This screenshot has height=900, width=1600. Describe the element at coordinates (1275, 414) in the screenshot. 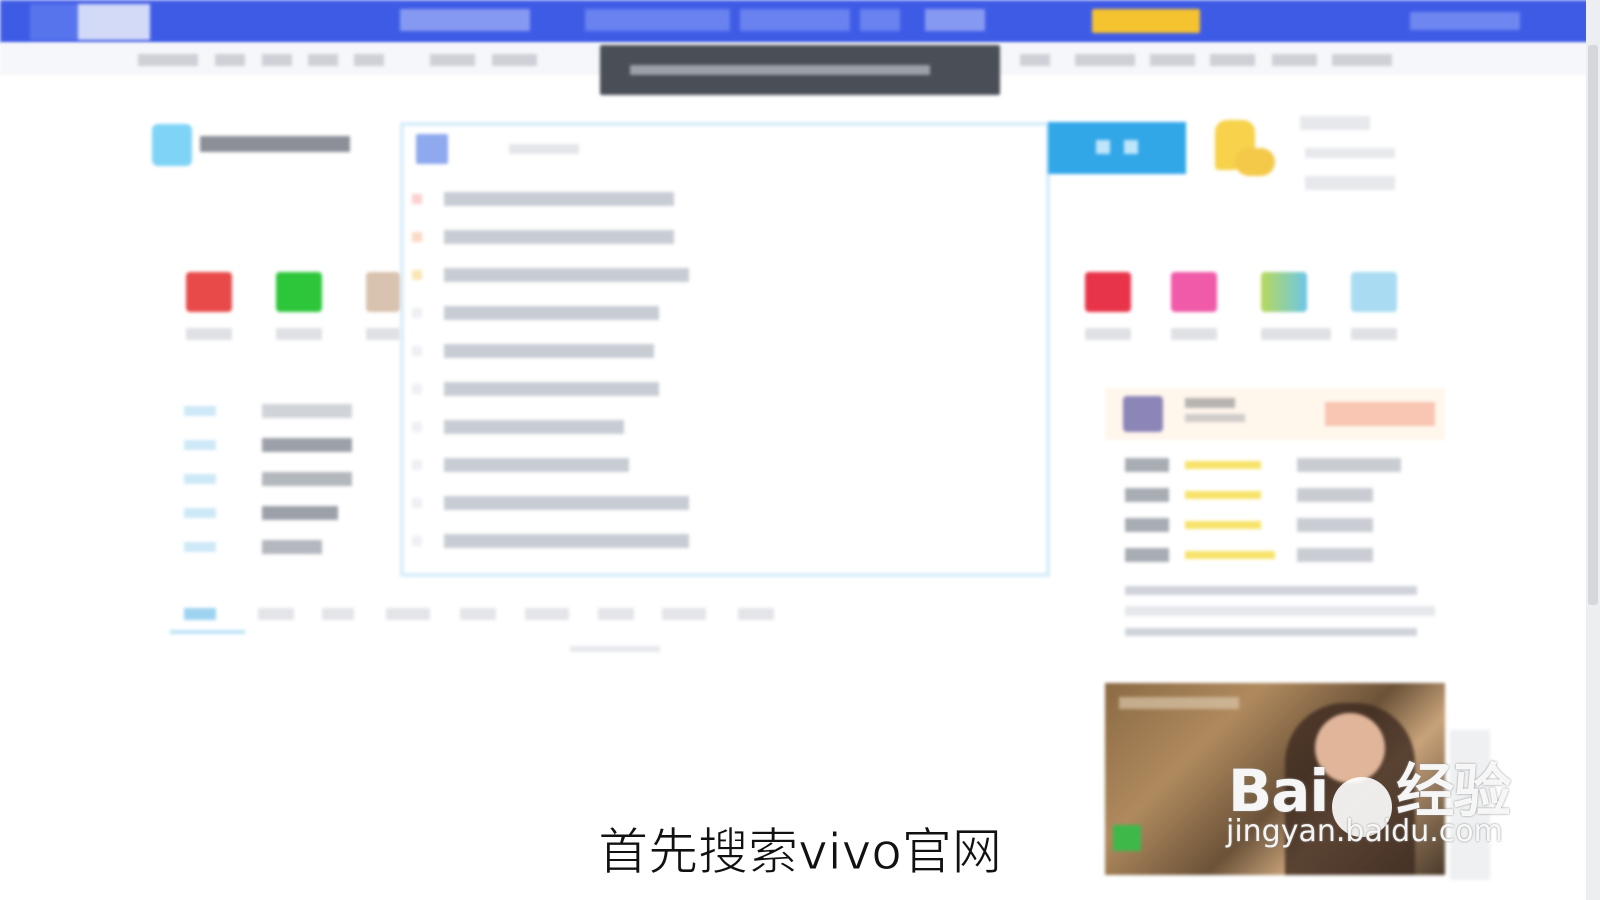

I see `hot-card` at that location.